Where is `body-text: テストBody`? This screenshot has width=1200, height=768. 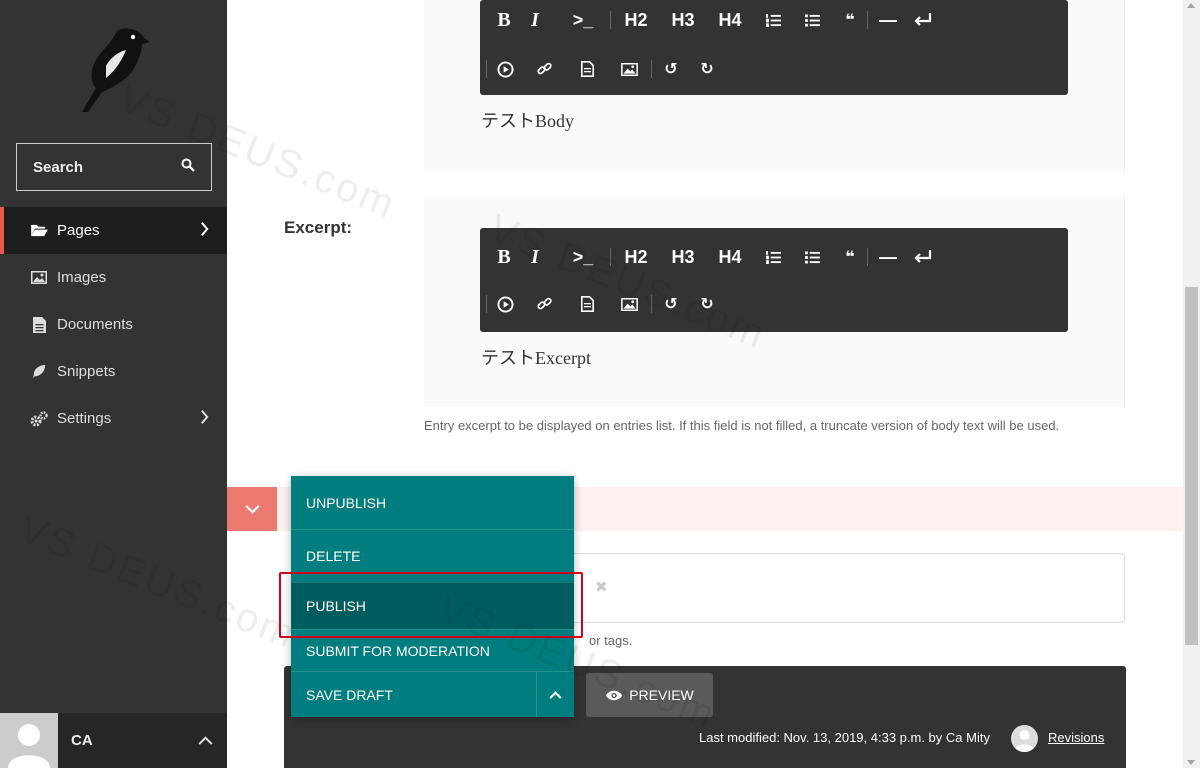 body-text: テストBody is located at coordinates (527, 120).